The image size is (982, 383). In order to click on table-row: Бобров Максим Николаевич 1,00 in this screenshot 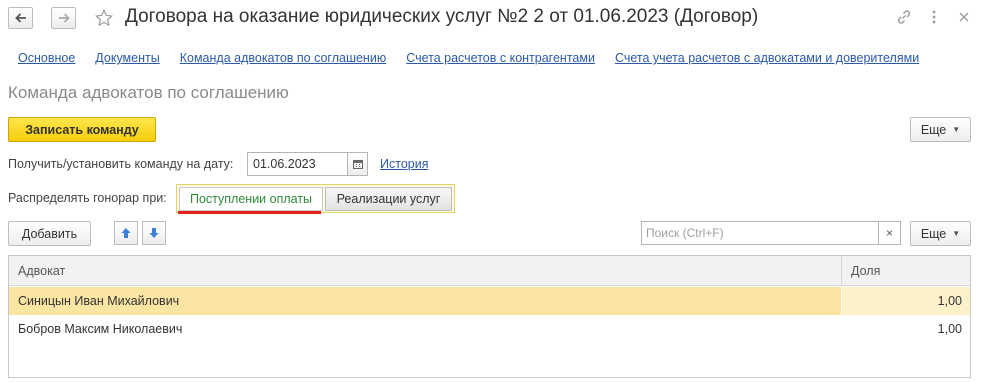, I will do `click(489, 329)`.